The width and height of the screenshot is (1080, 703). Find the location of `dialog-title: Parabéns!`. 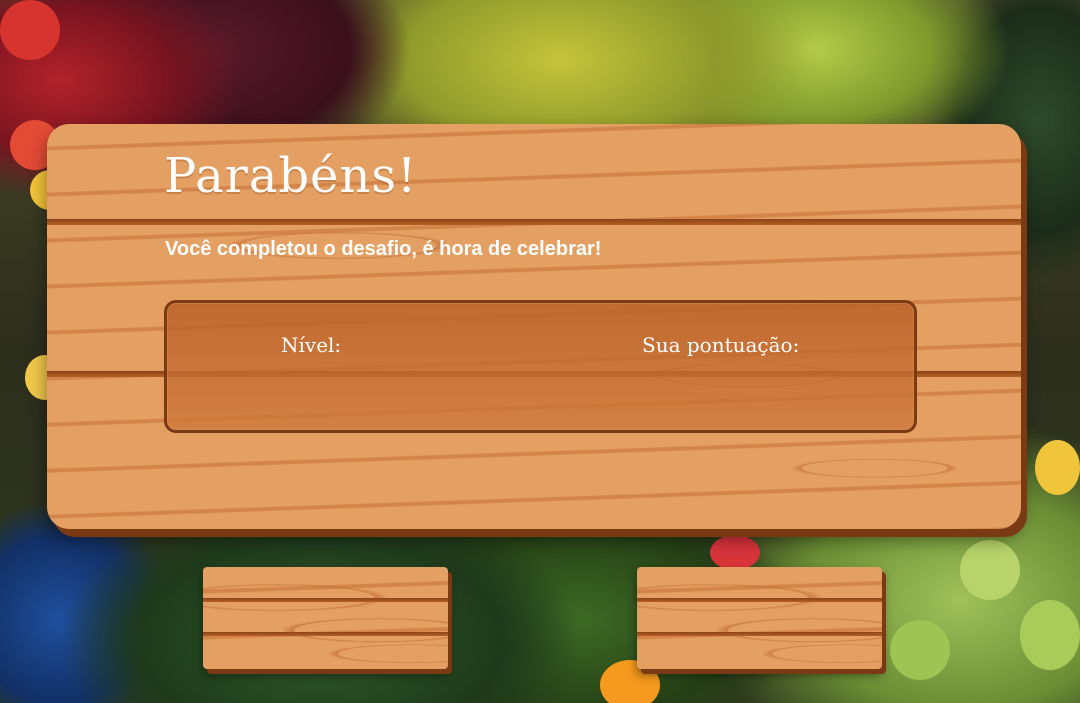

dialog-title: Parabéns! is located at coordinates (291, 176).